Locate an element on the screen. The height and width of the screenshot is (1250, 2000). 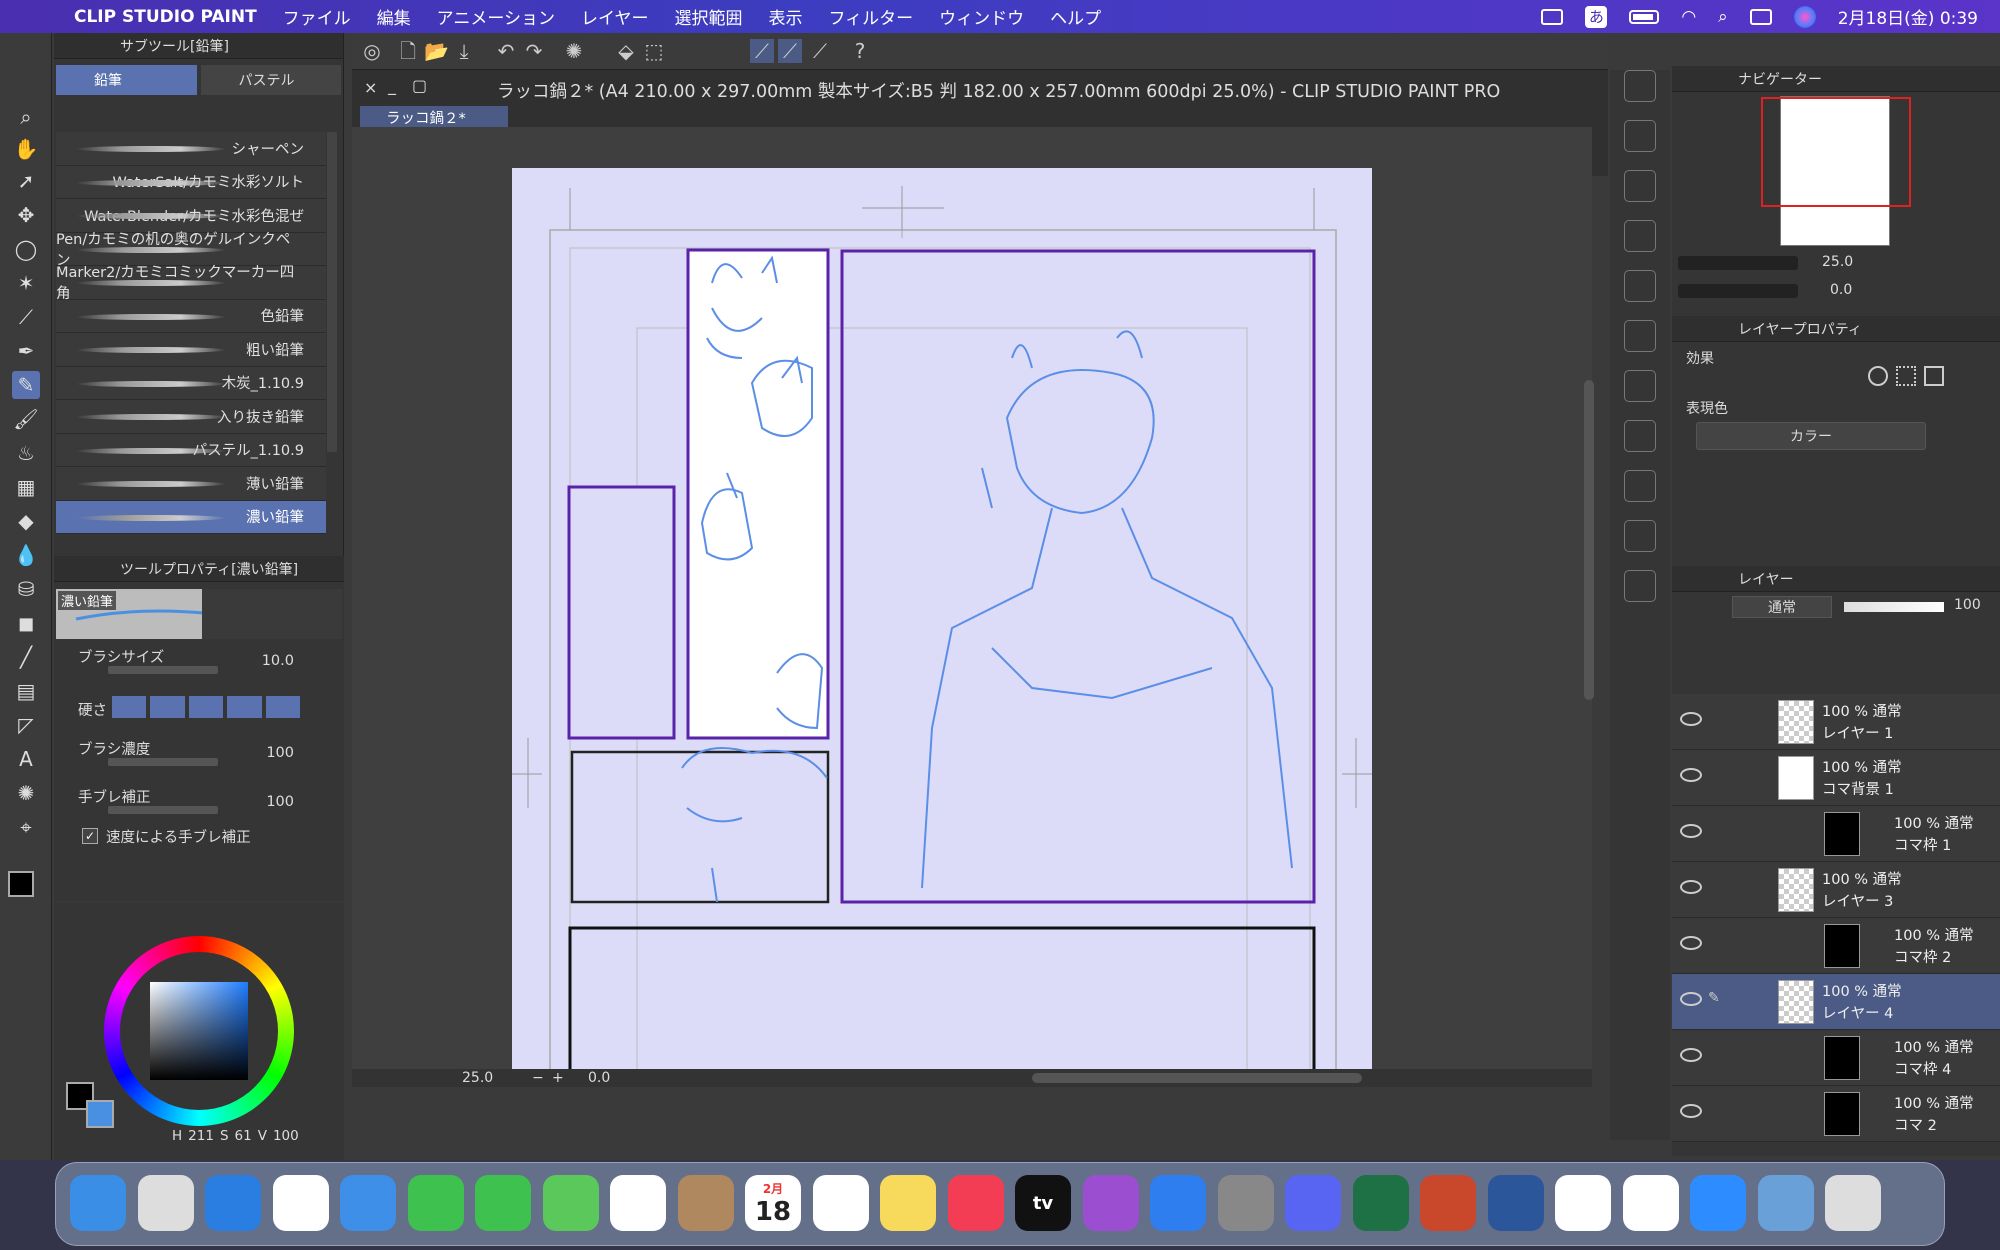
display-icon is located at coordinates (1552, 16).